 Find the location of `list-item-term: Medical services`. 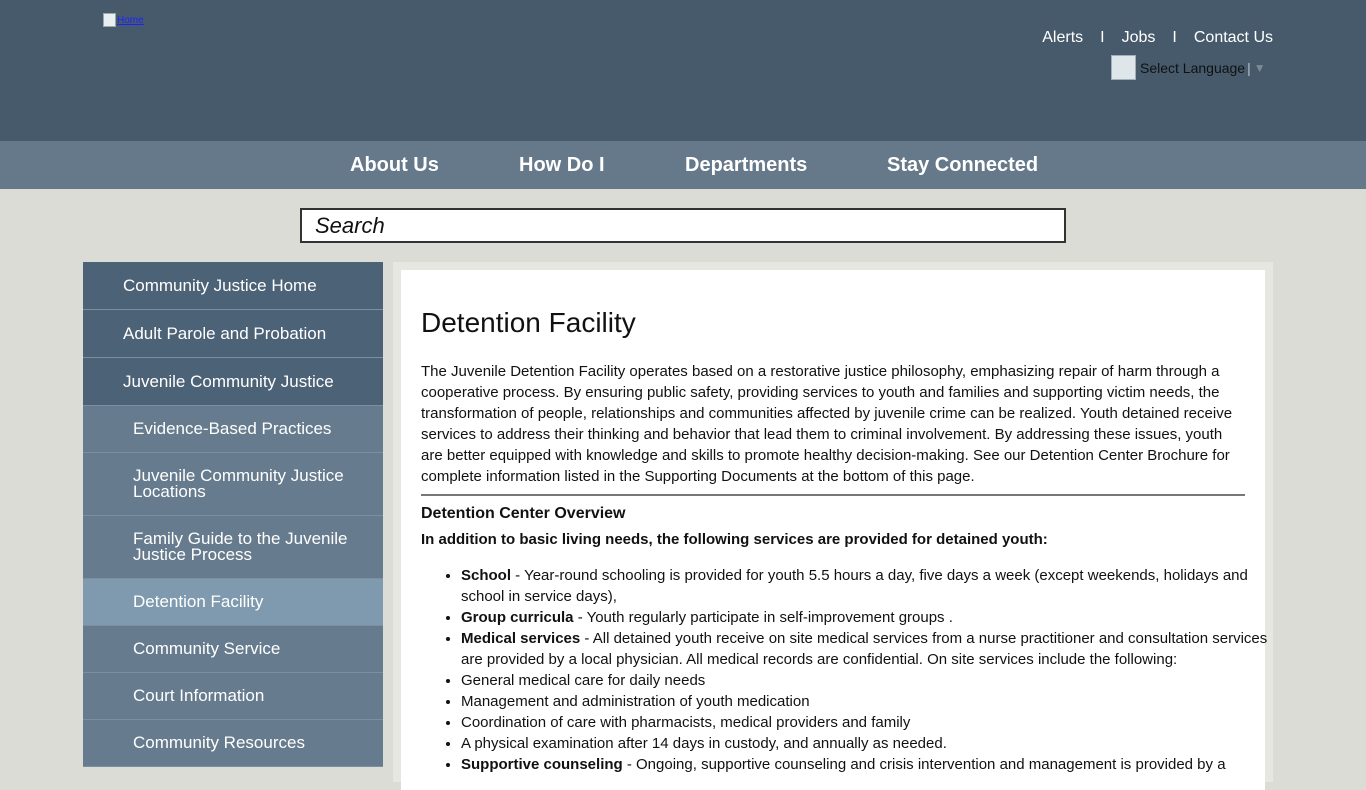

list-item-term: Medical services is located at coordinates (521, 638).